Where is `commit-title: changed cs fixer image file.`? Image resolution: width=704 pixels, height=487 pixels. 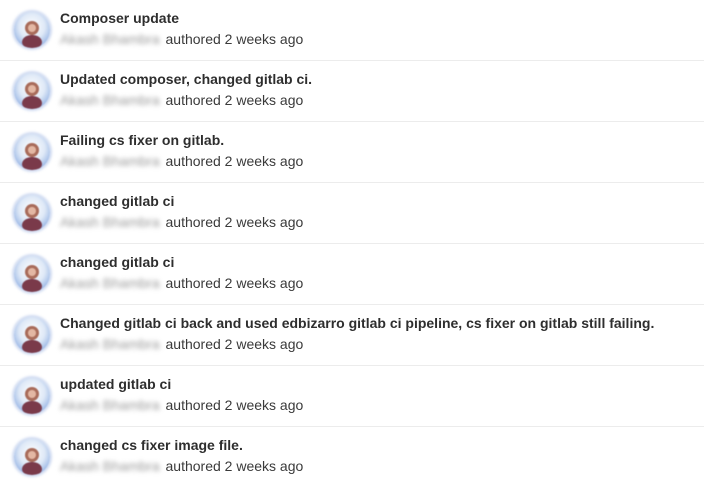 commit-title: changed cs fixer image file. is located at coordinates (151, 445).